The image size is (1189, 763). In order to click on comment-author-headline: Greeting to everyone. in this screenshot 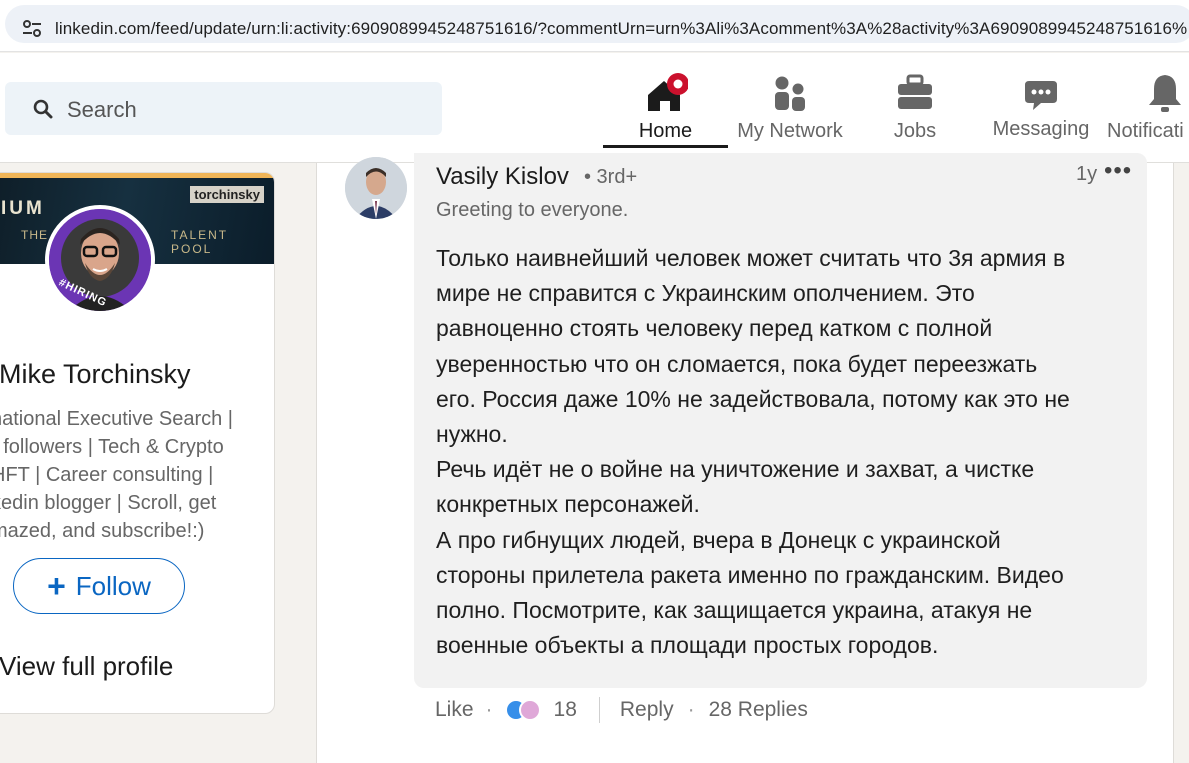, I will do `click(532, 210)`.